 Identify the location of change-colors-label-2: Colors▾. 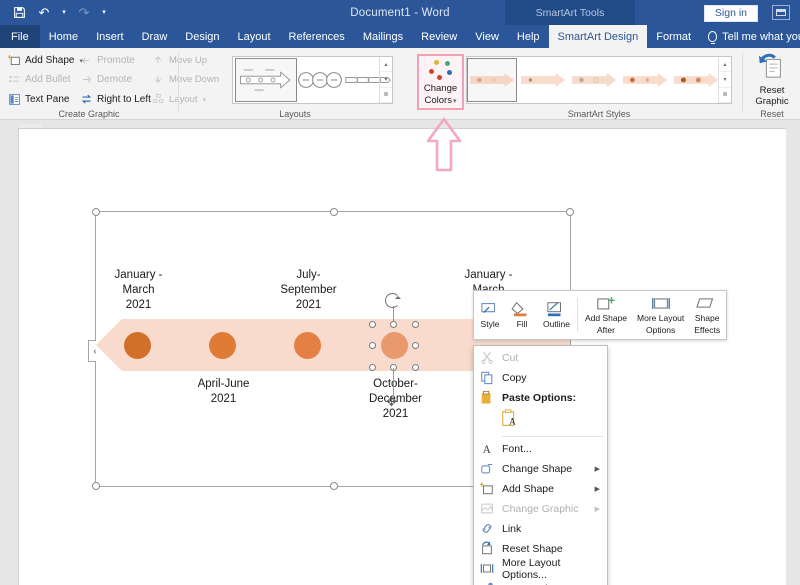
(441, 101).